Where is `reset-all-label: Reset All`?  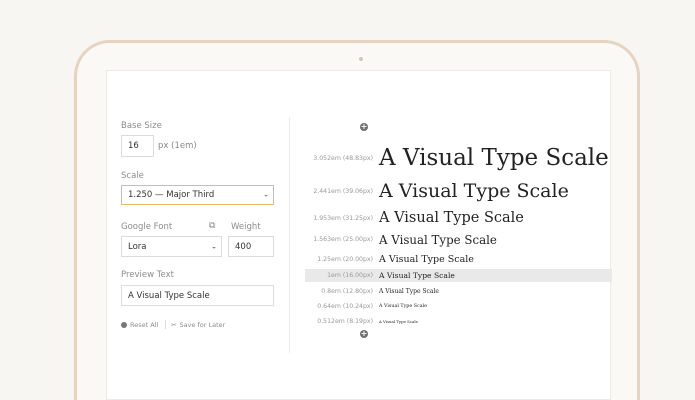
reset-all-label: Reset All is located at coordinates (144, 325).